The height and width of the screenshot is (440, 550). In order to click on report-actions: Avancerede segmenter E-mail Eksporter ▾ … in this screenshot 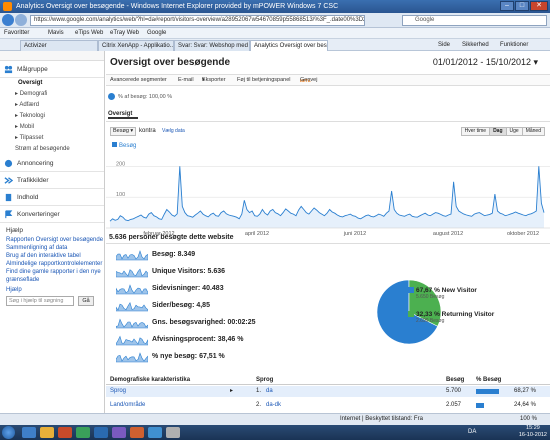, I will do `click(328, 80)`.